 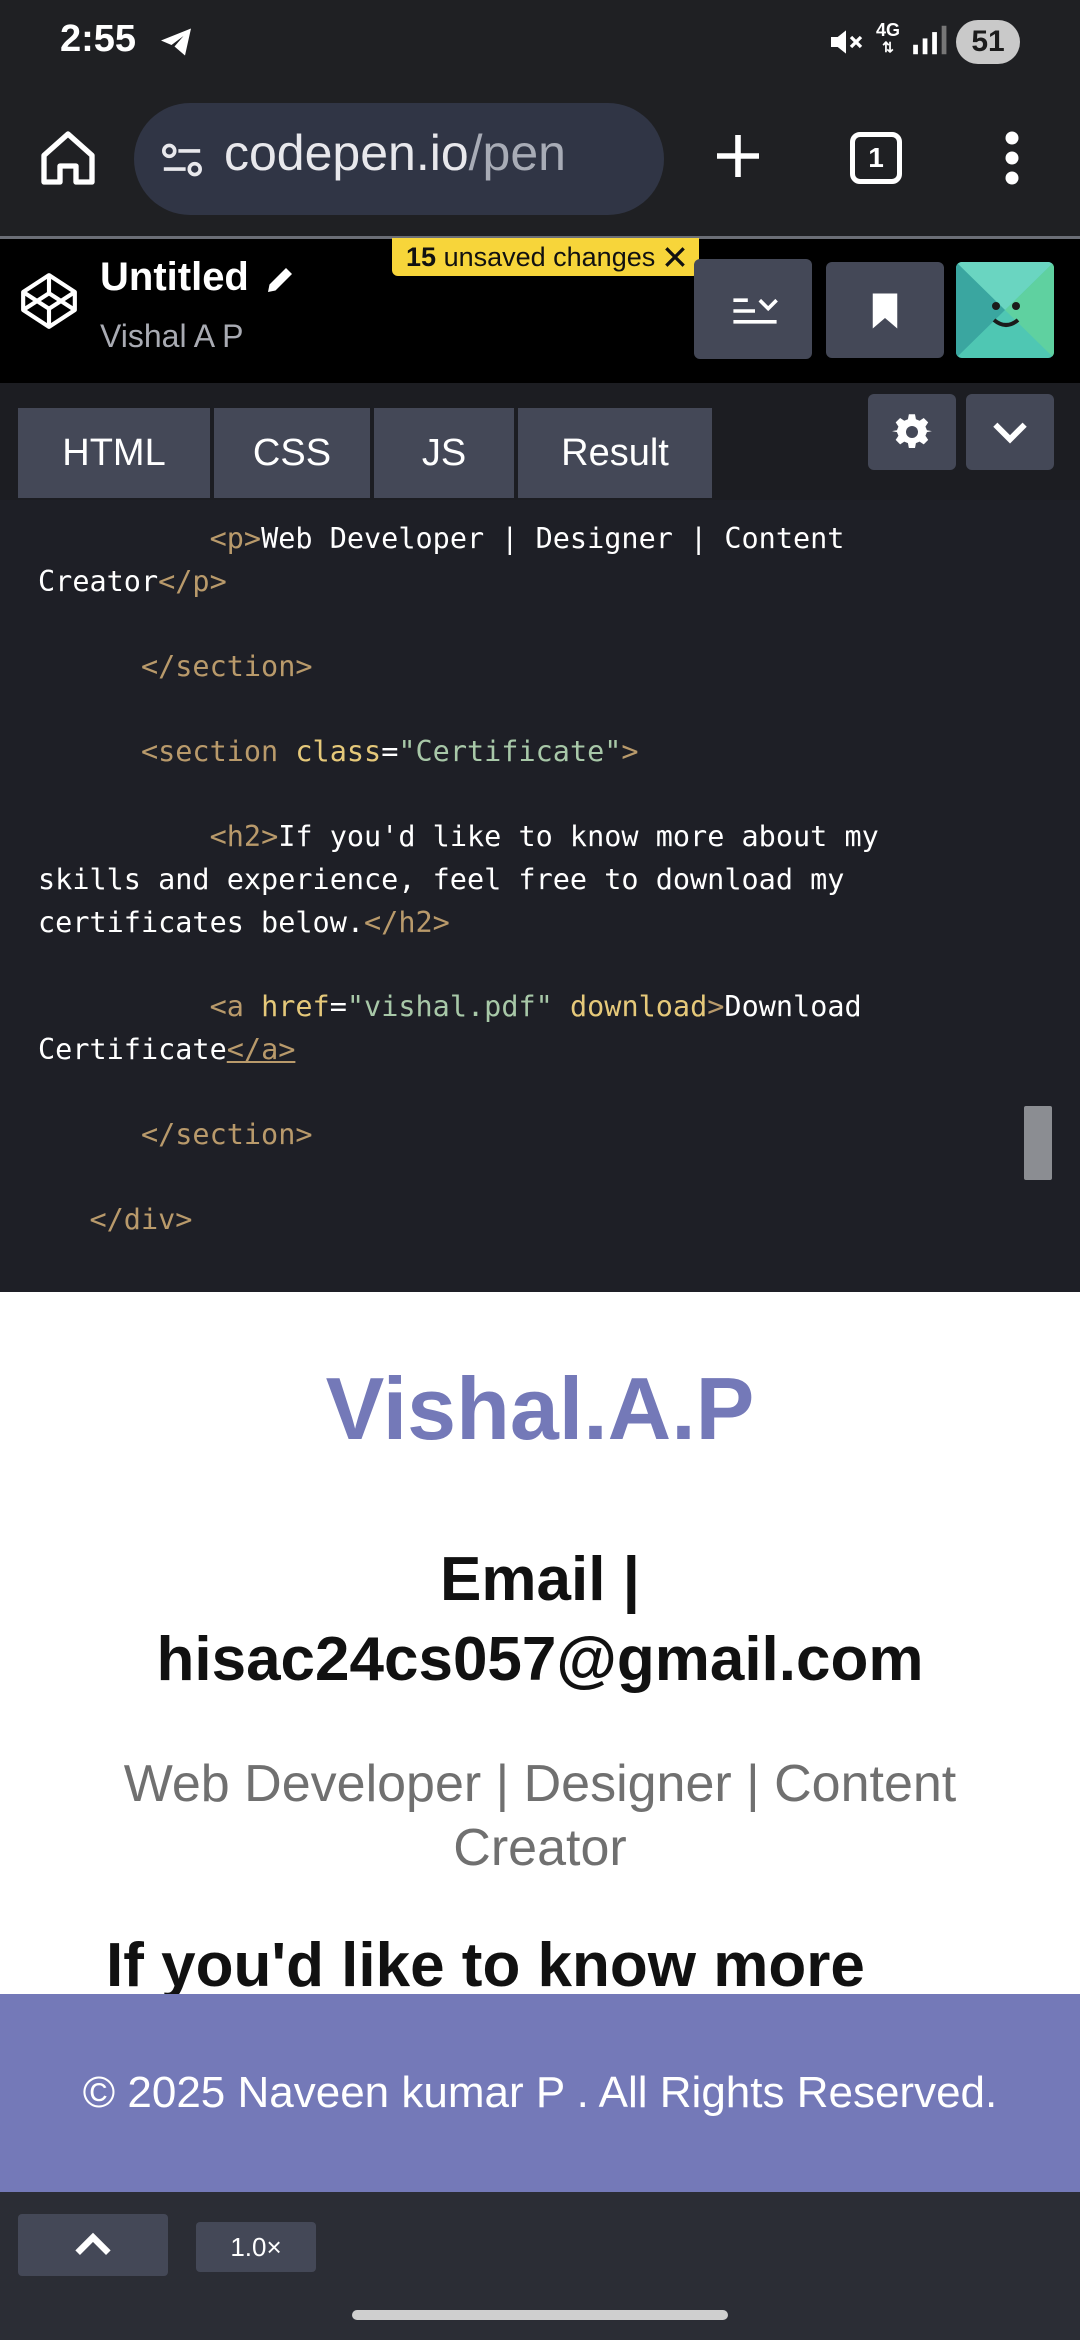 What do you see at coordinates (141, 1219) in the screenshot?
I see `code-line: </div>` at bounding box center [141, 1219].